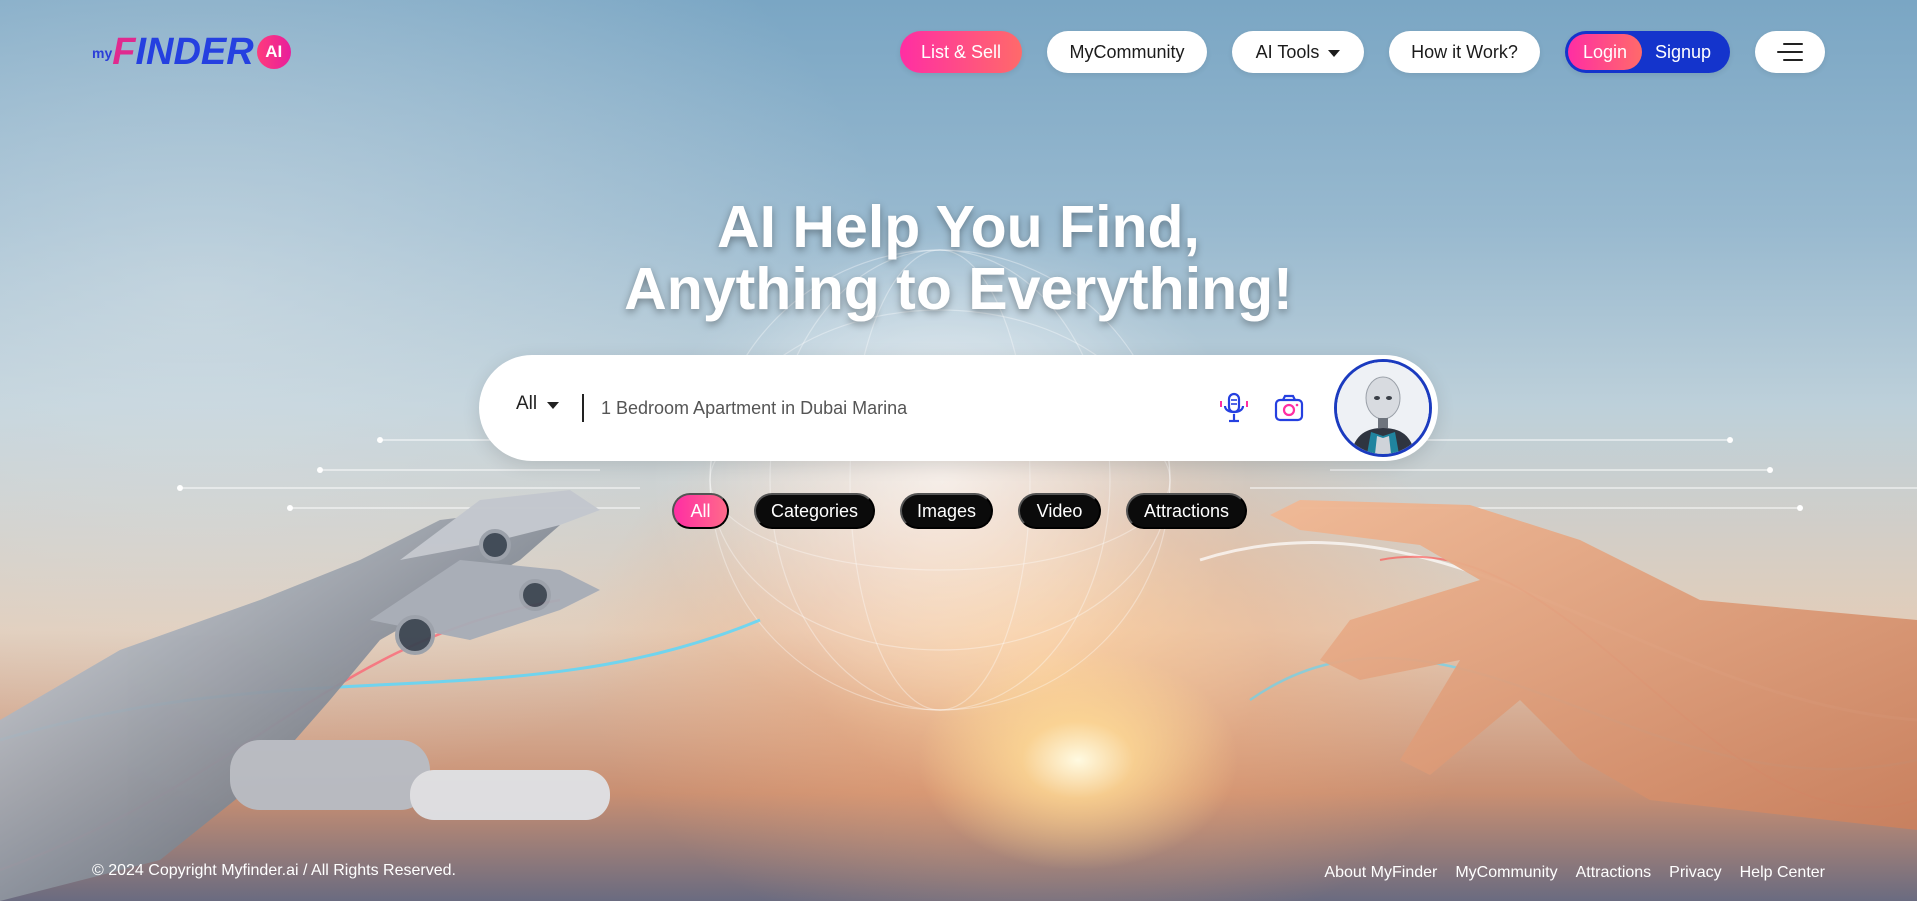  Describe the element at coordinates (527, 403) in the screenshot. I see `search-scope-label: All` at that location.